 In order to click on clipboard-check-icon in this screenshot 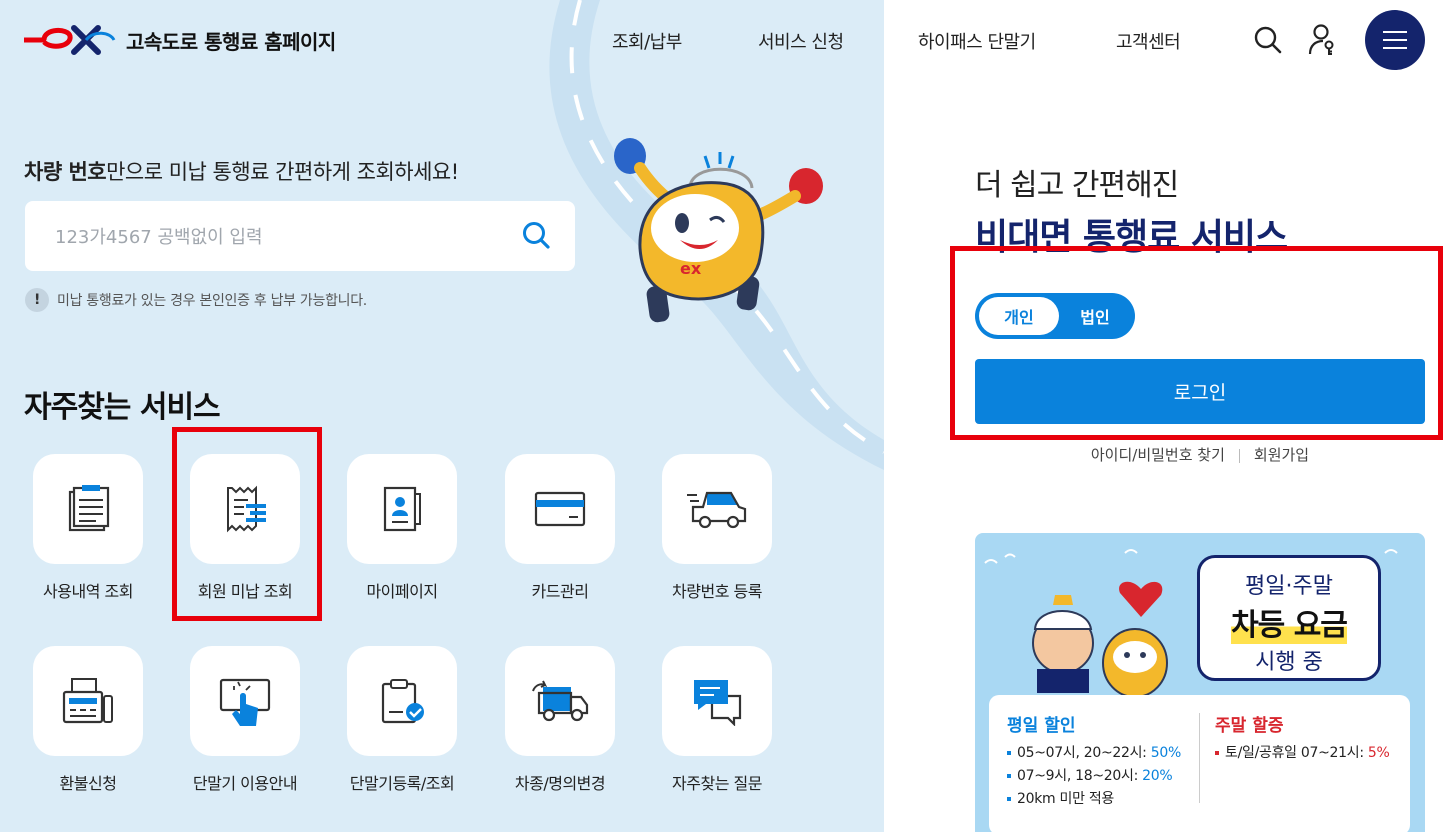, I will do `click(402, 701)`.